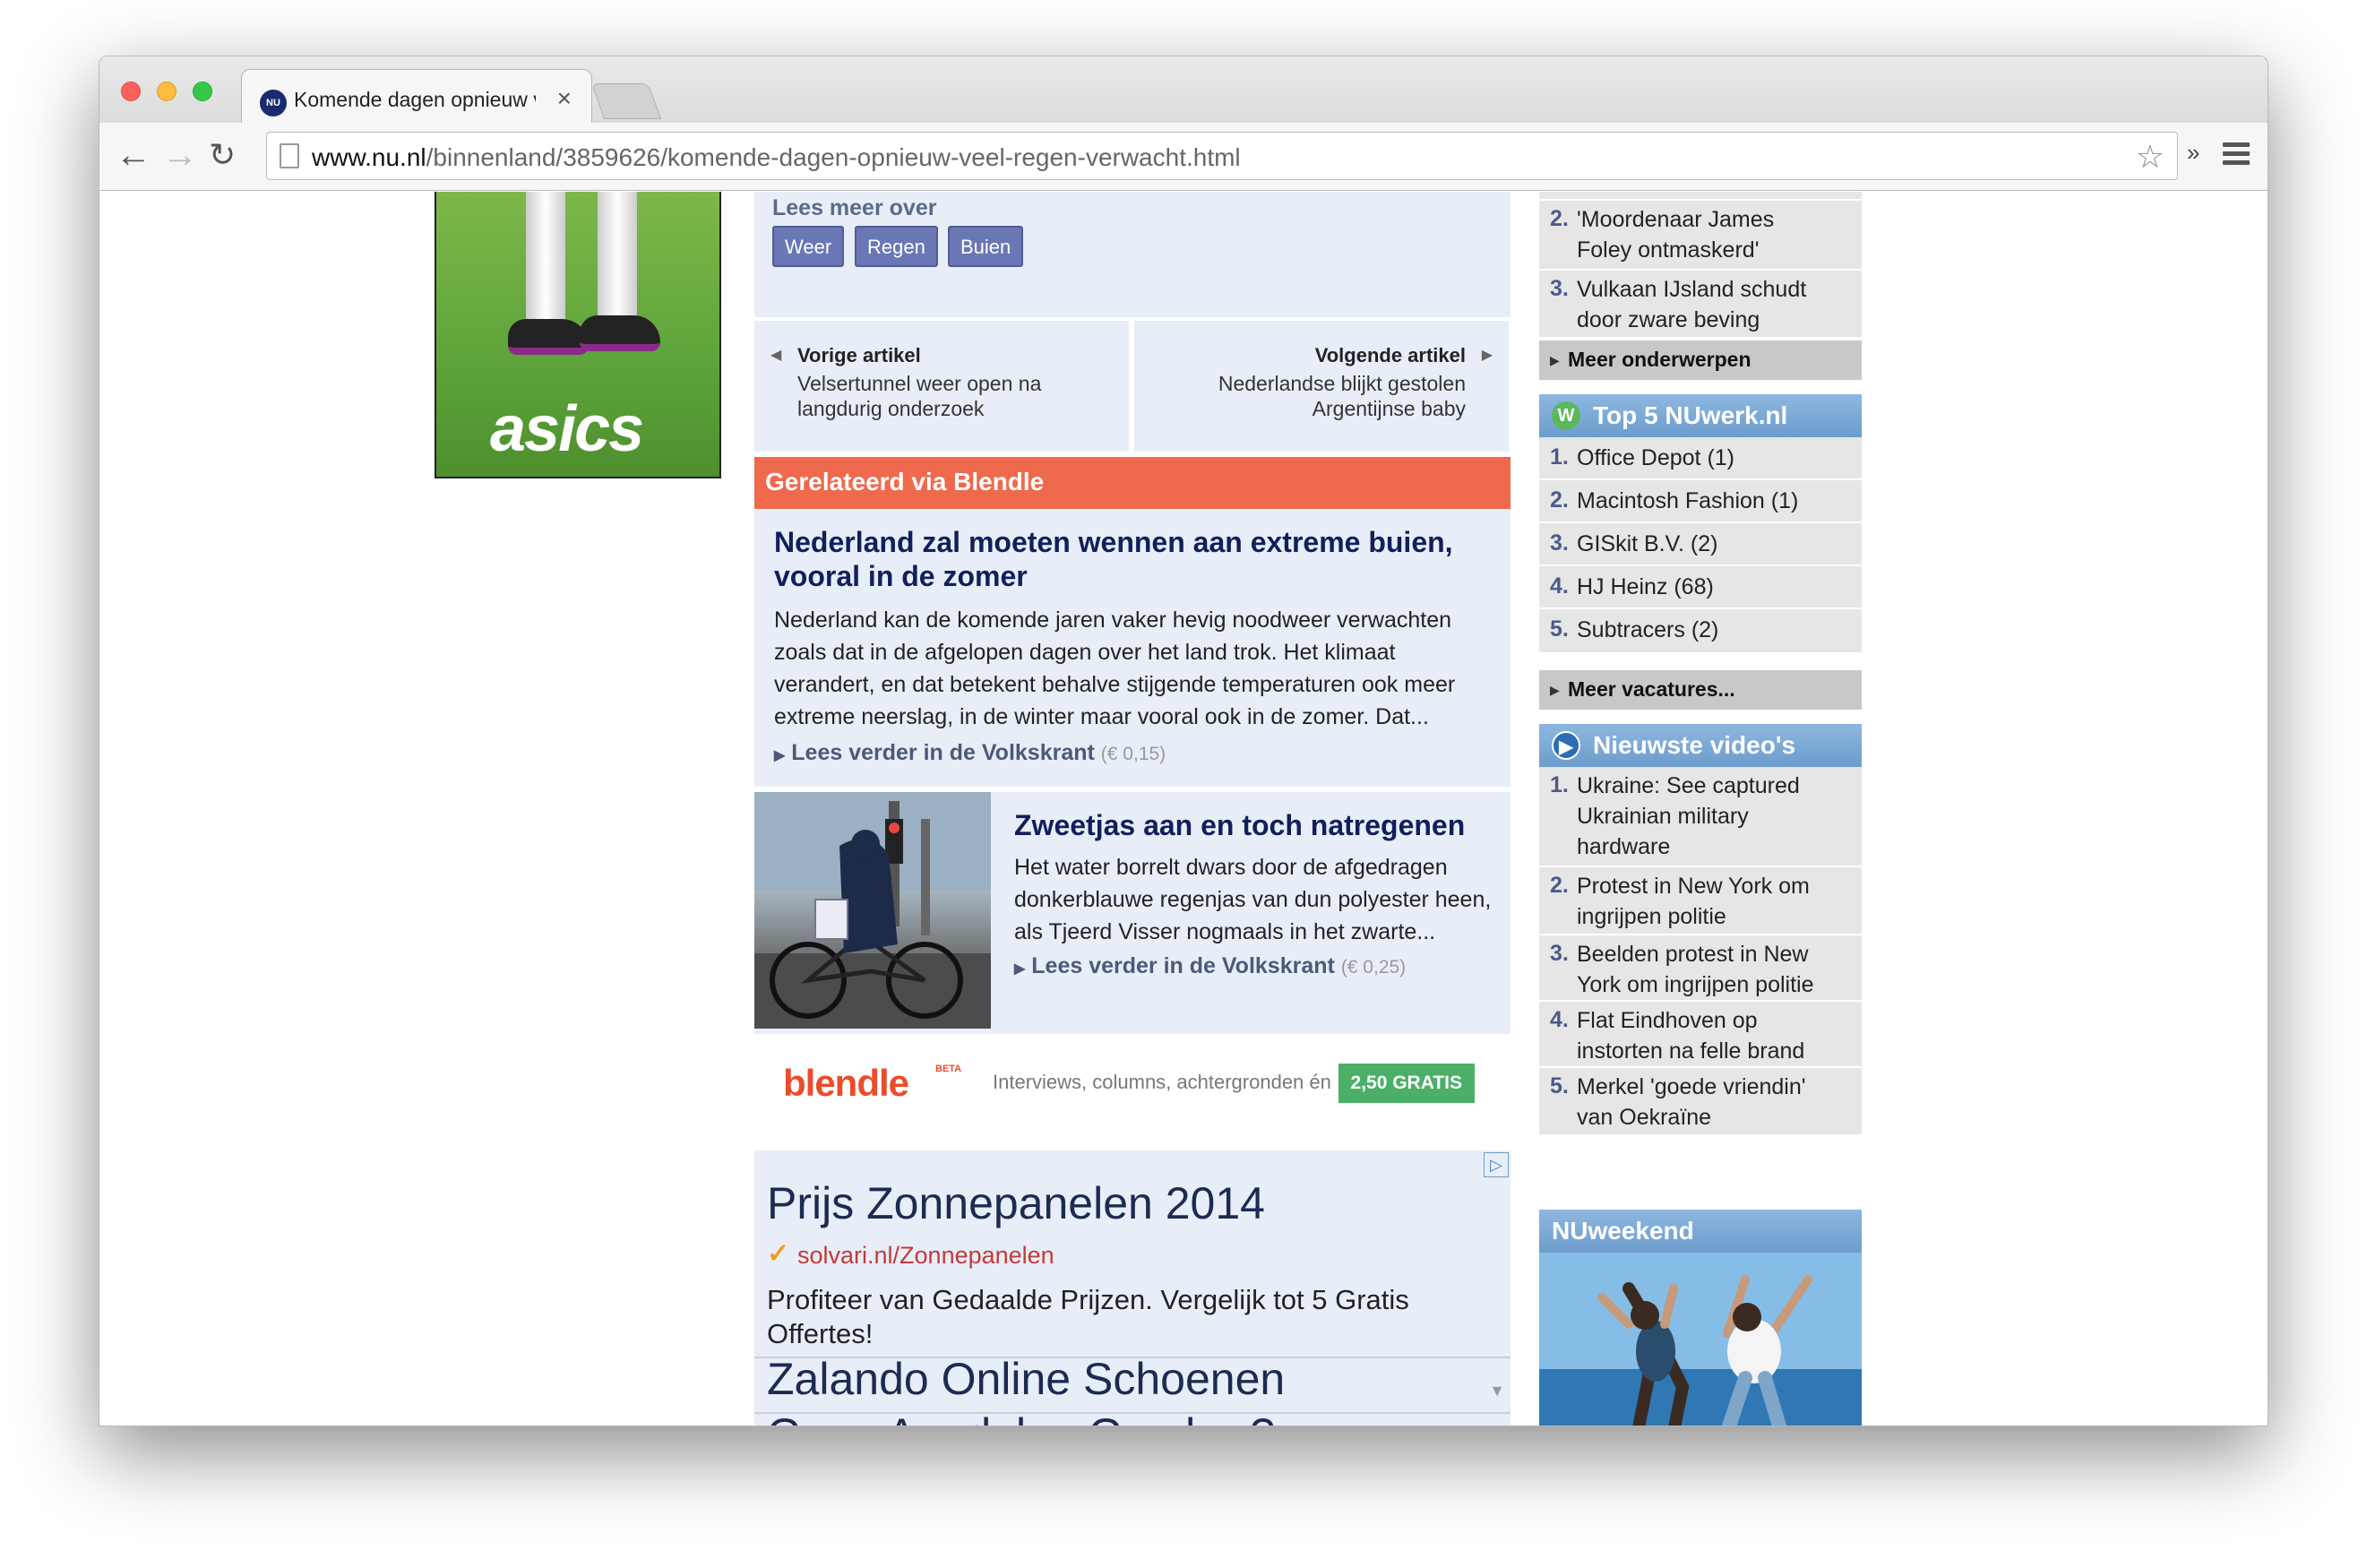 This screenshot has width=2367, height=1568. Describe the element at coordinates (846, 1083) in the screenshot. I see `blendle-logo: blendle` at that location.